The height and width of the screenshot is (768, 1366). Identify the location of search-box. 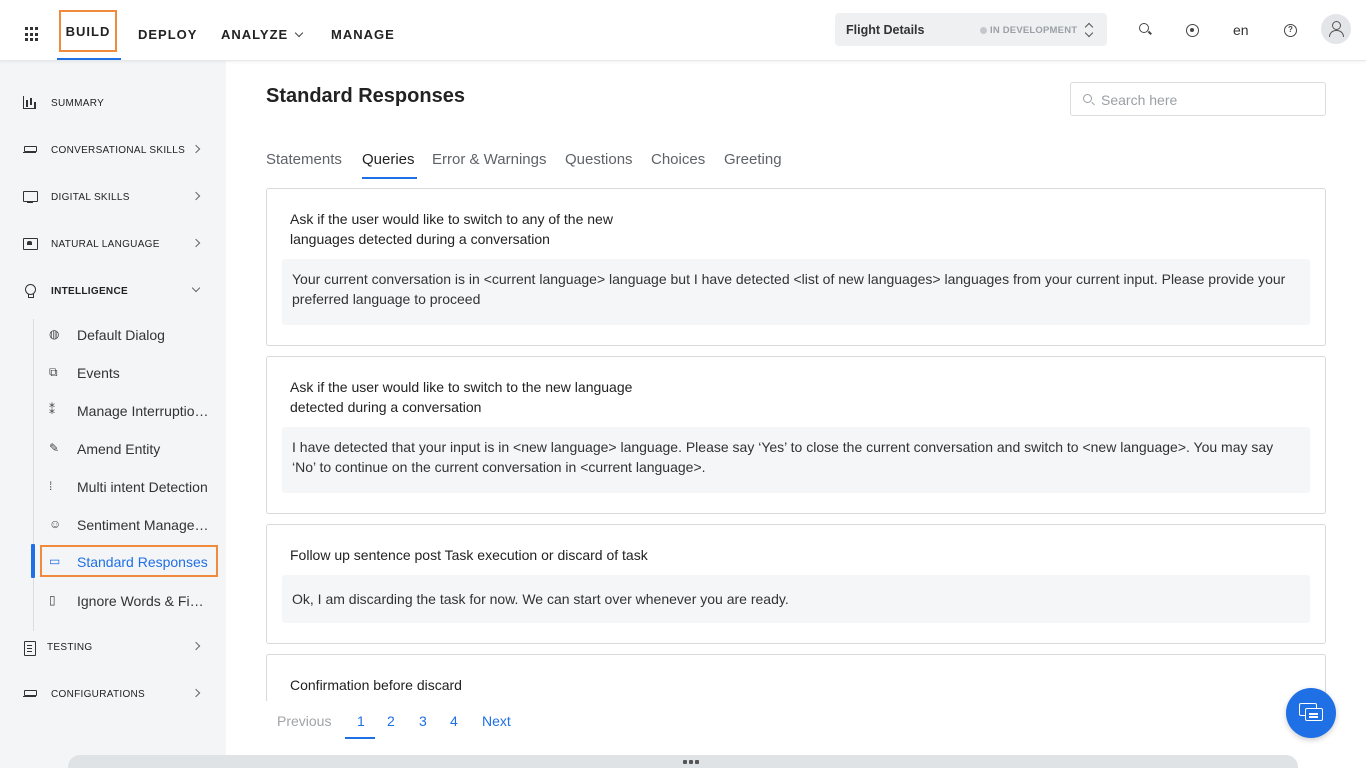
(1198, 99).